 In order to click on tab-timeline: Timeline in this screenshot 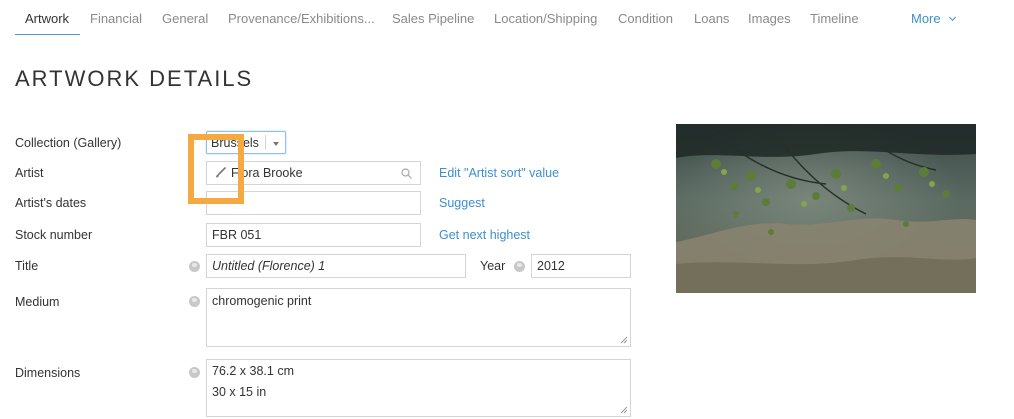, I will do `click(834, 18)`.